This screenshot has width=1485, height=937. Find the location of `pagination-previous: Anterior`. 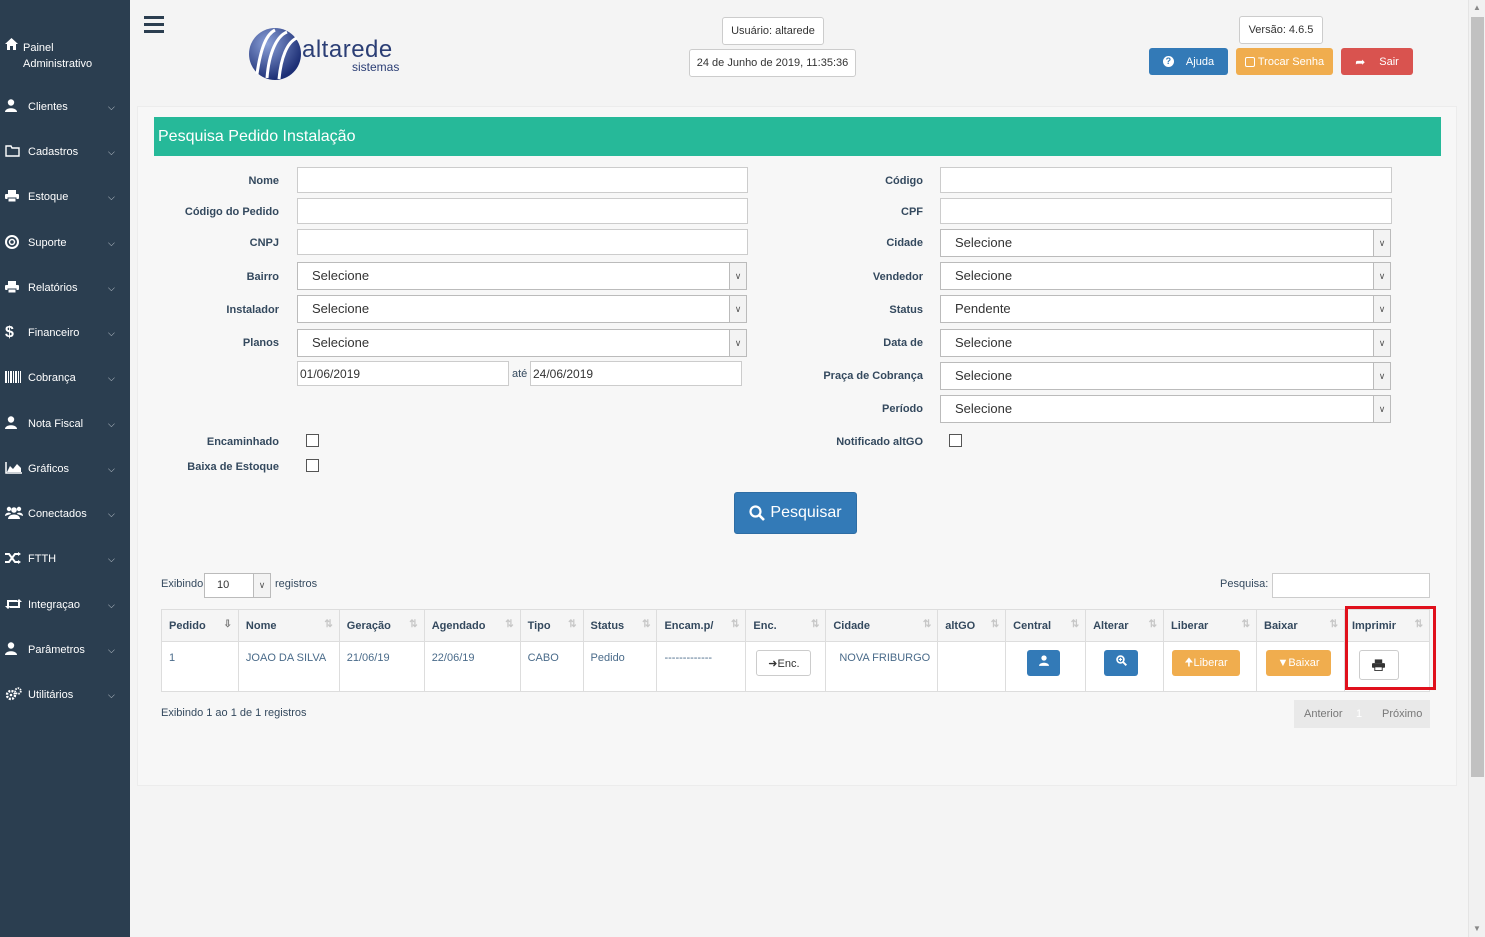

pagination-previous: Anterior is located at coordinates (1325, 714).